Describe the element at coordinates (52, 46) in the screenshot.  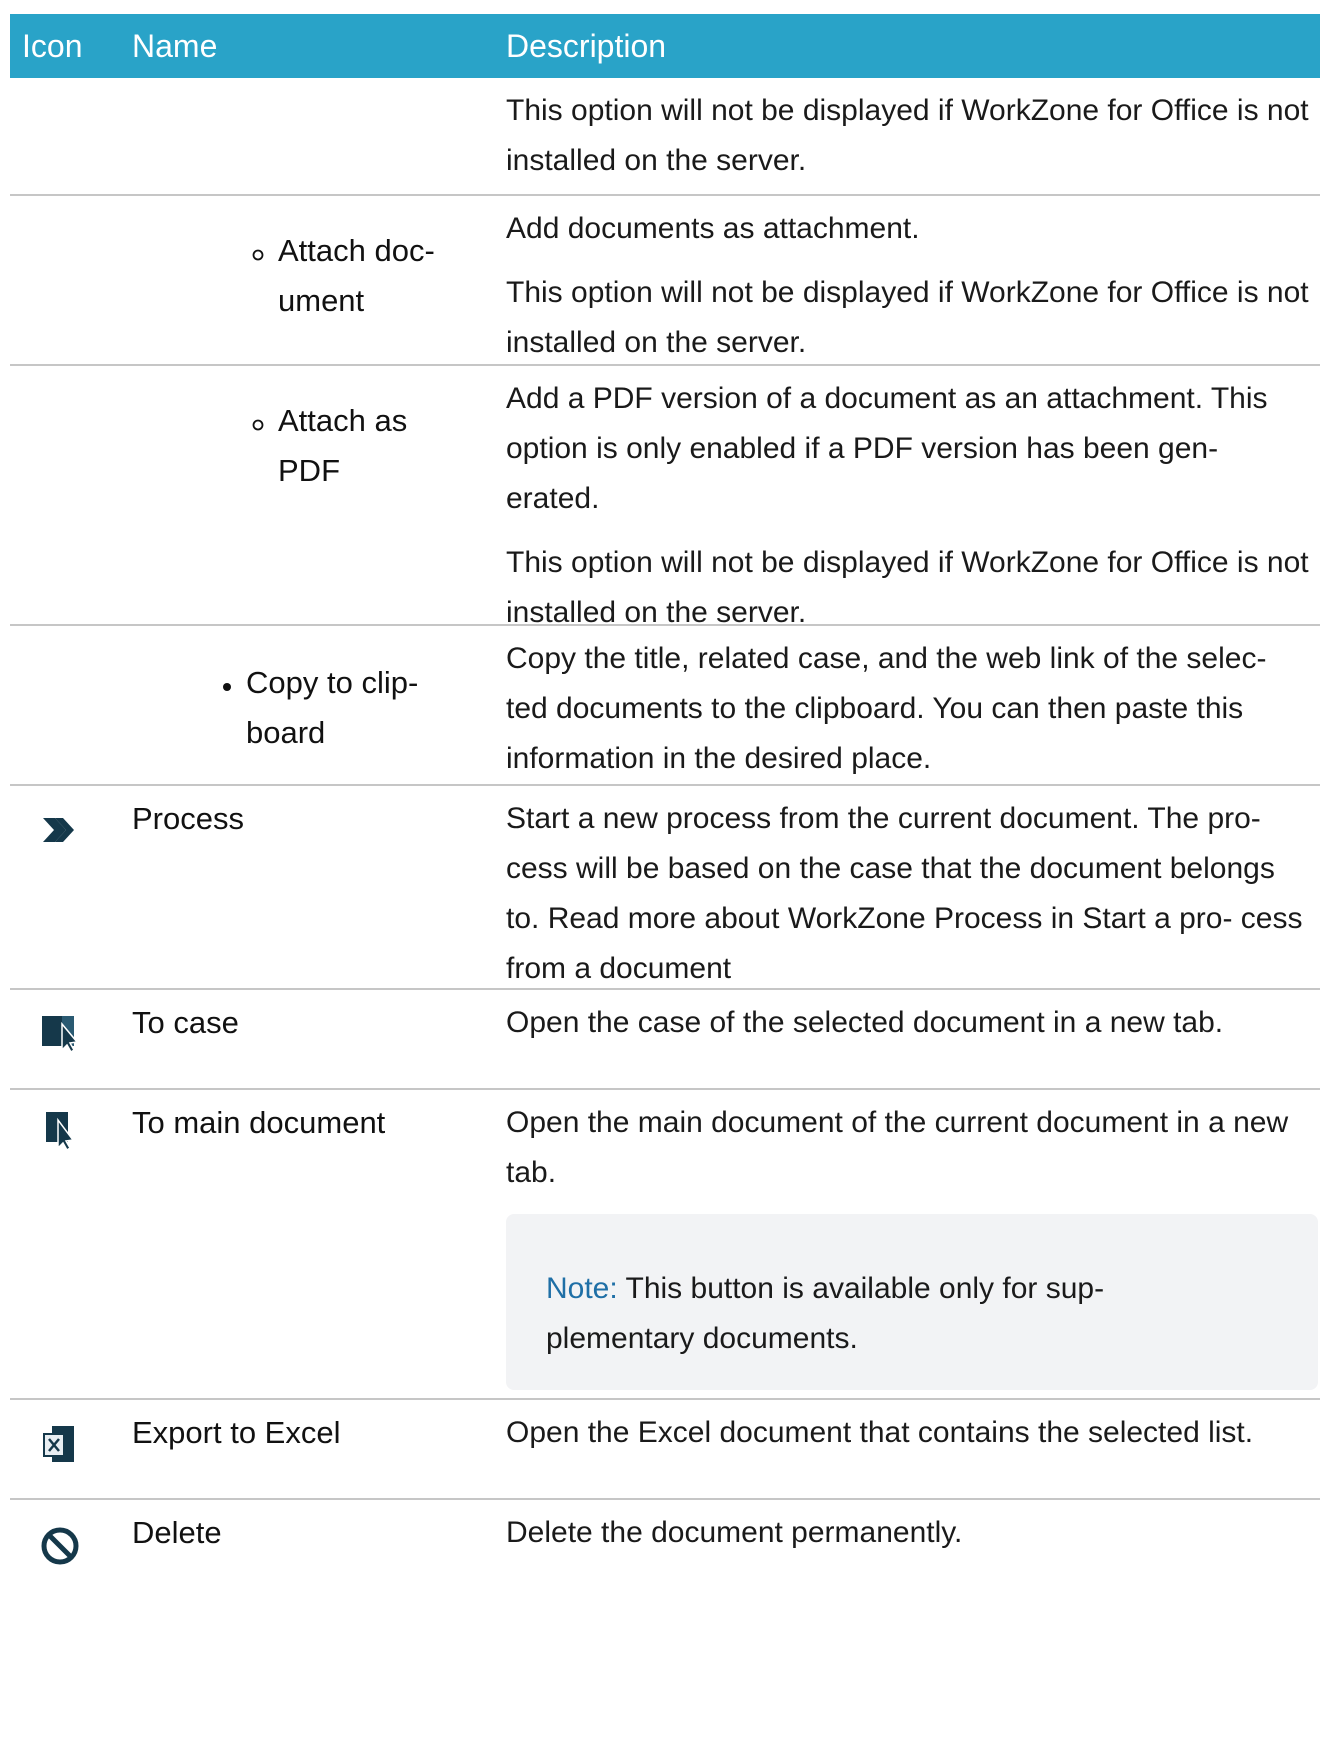
I see `header-icon: Icon` at that location.